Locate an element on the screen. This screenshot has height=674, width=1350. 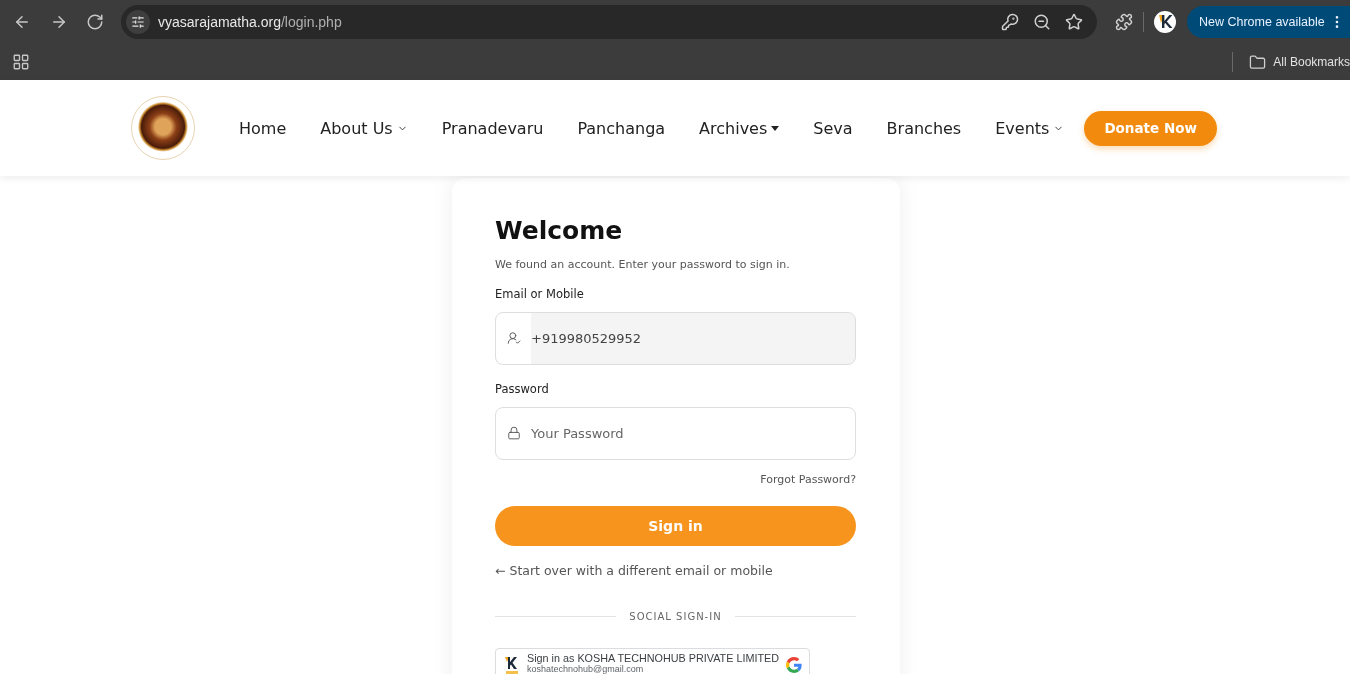
google-sign-in-button: Sign in as KOSHA TECHNOHUB PRIVATE LIMITED koshatechnohub@gmail.com is located at coordinates (652, 661).